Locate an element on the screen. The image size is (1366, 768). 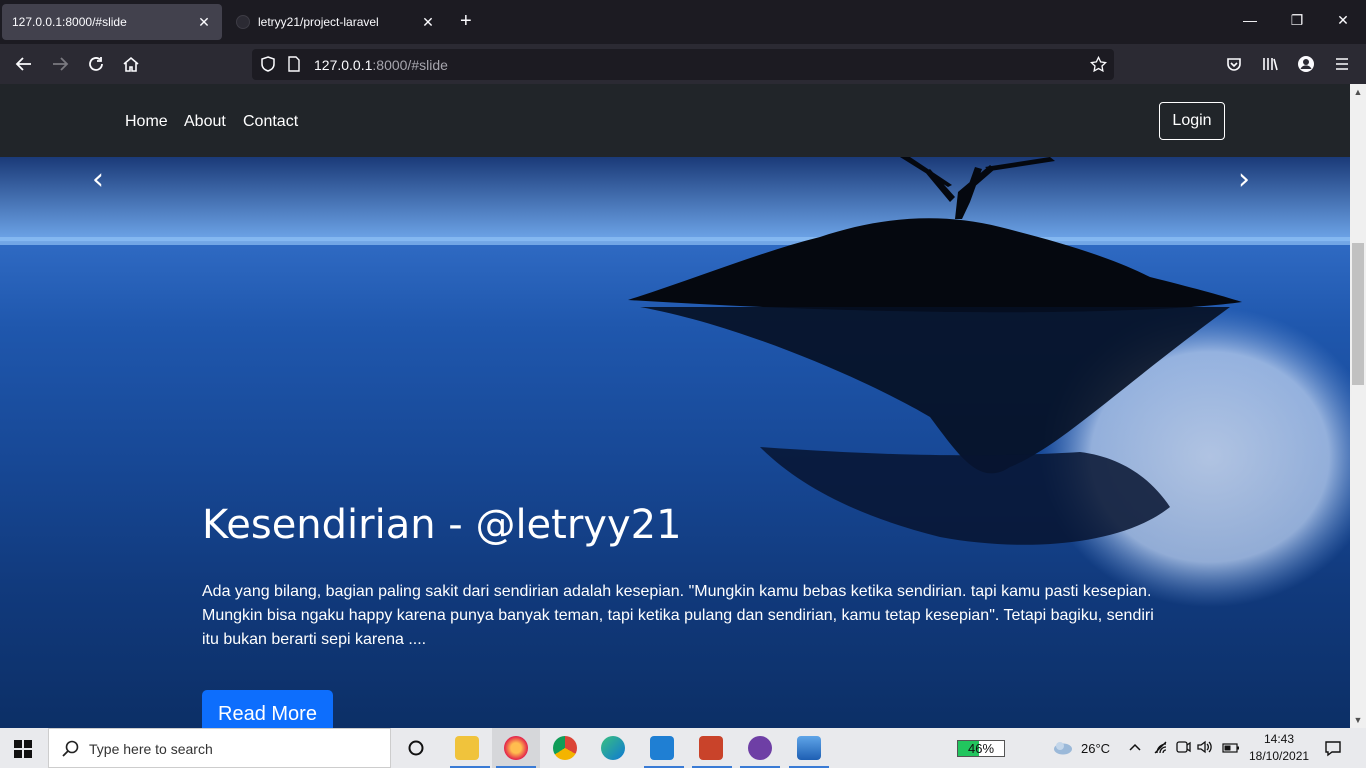
account-icon is located at coordinates (1306, 64).